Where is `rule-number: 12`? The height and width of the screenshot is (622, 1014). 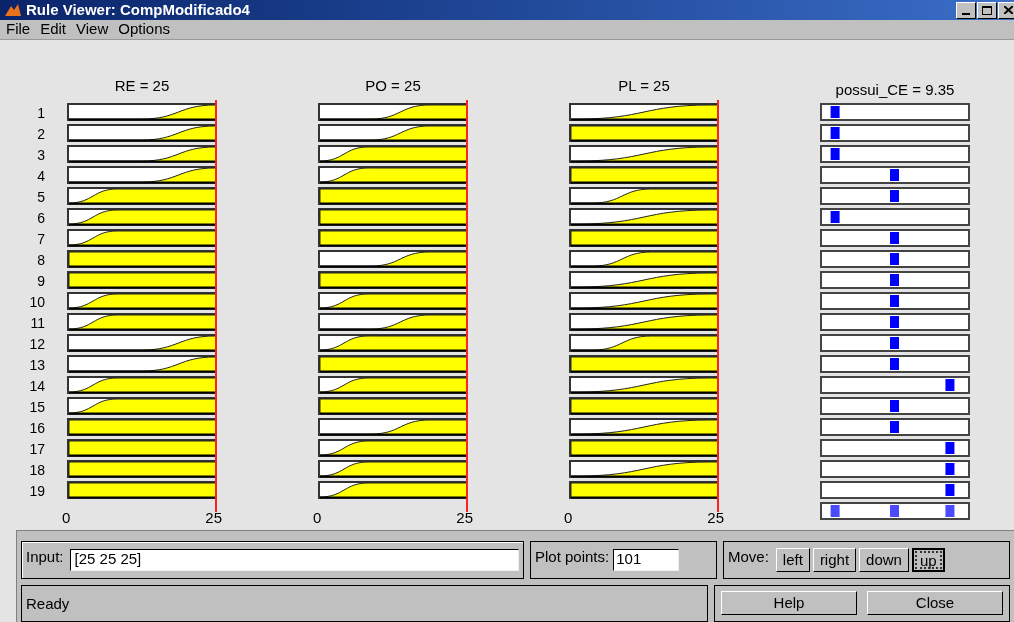
rule-number: 12 is located at coordinates (37, 344).